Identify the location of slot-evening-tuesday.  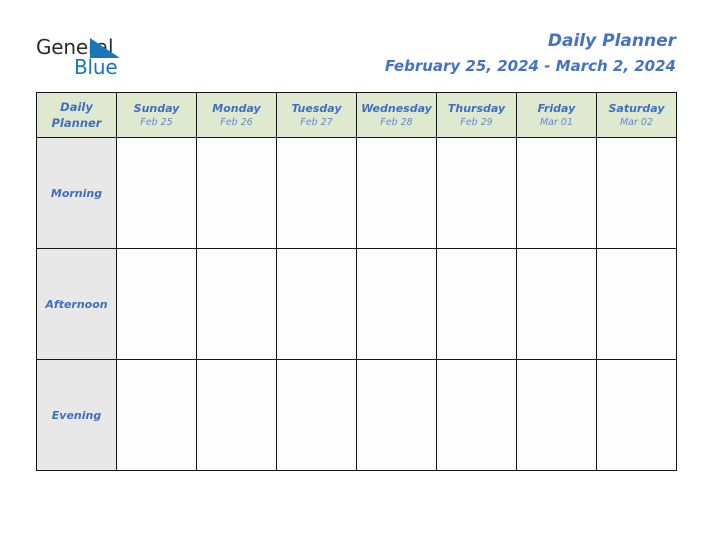
(316, 415).